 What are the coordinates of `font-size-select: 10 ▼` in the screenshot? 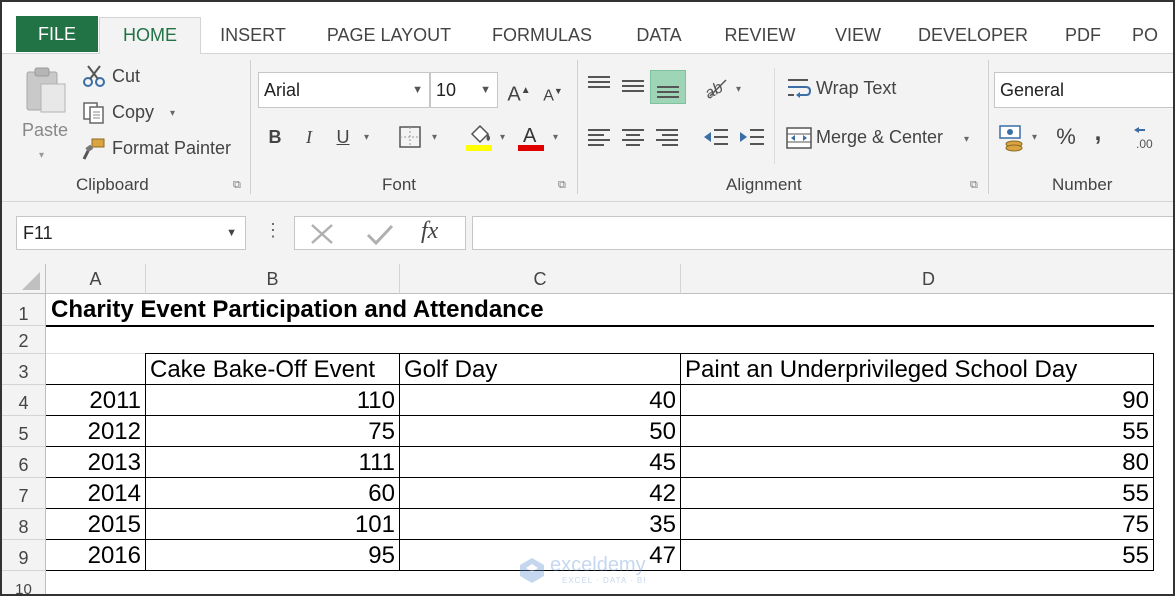 It's located at (464, 90).